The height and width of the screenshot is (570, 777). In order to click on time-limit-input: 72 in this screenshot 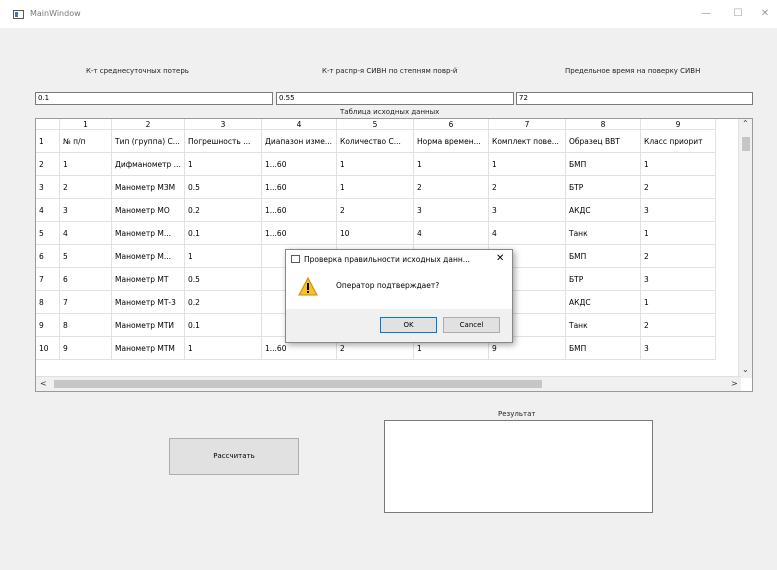, I will do `click(634, 98)`.